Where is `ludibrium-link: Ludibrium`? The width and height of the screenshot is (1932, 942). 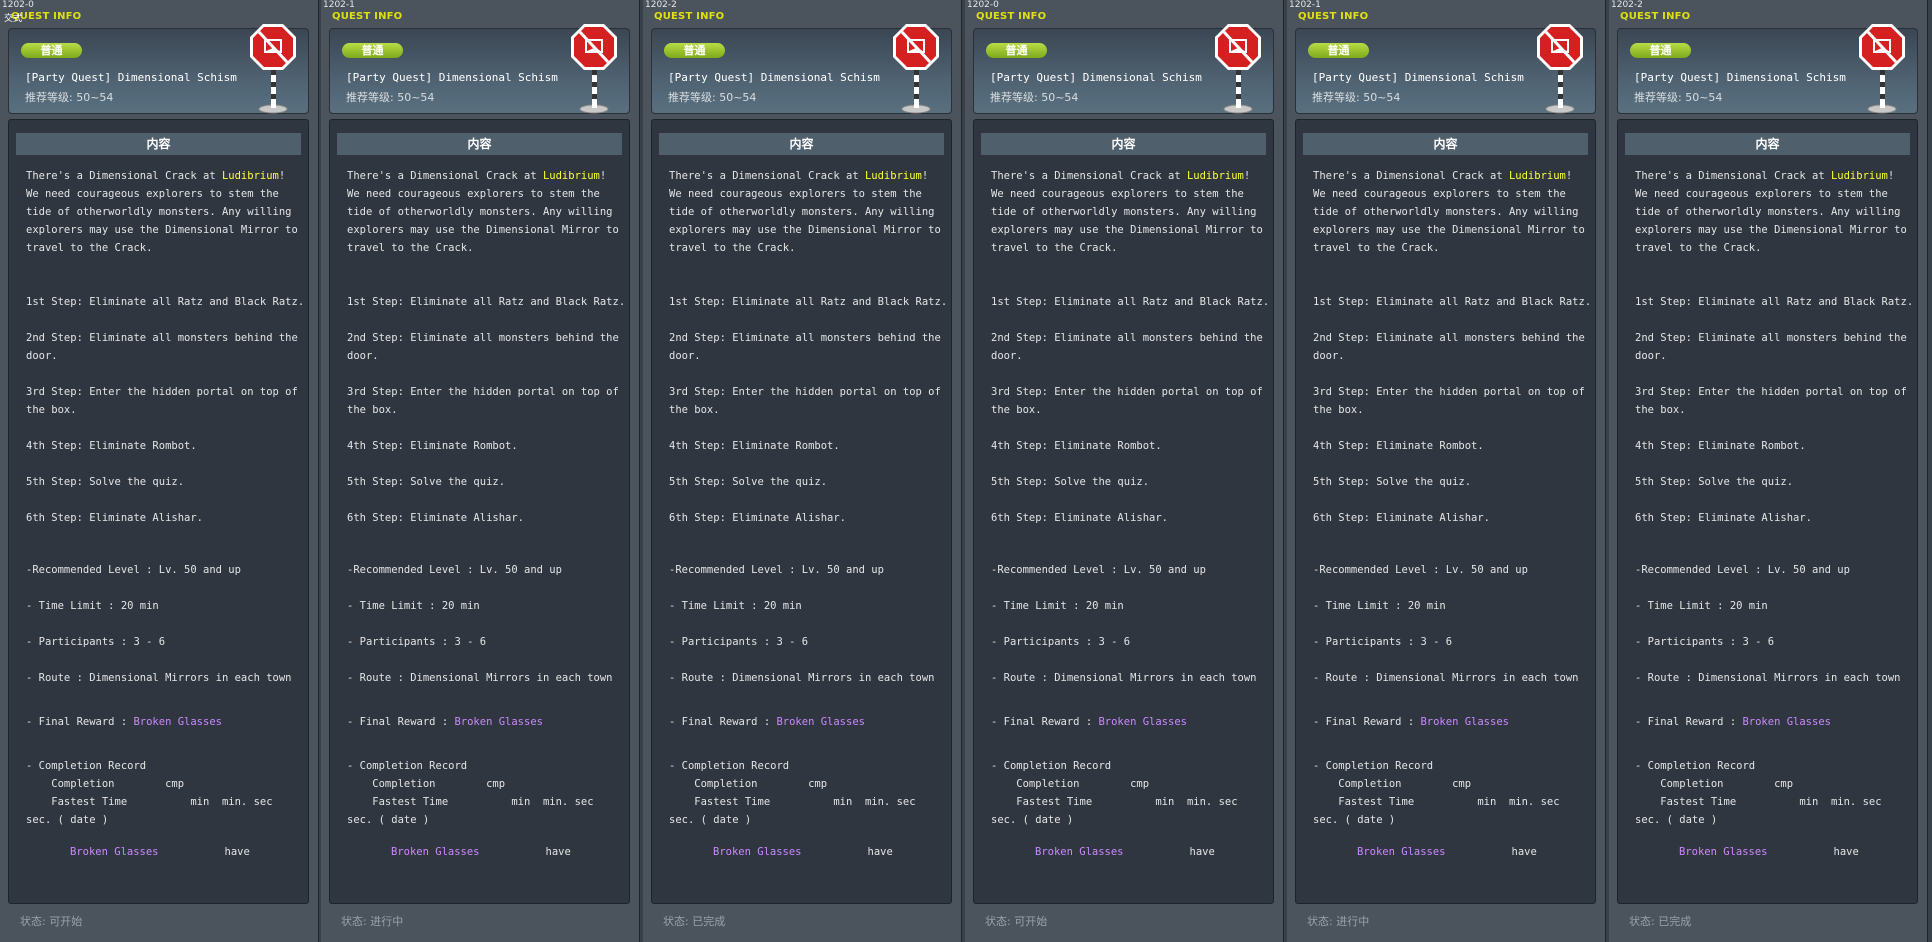 ludibrium-link: Ludibrium is located at coordinates (1859, 176).